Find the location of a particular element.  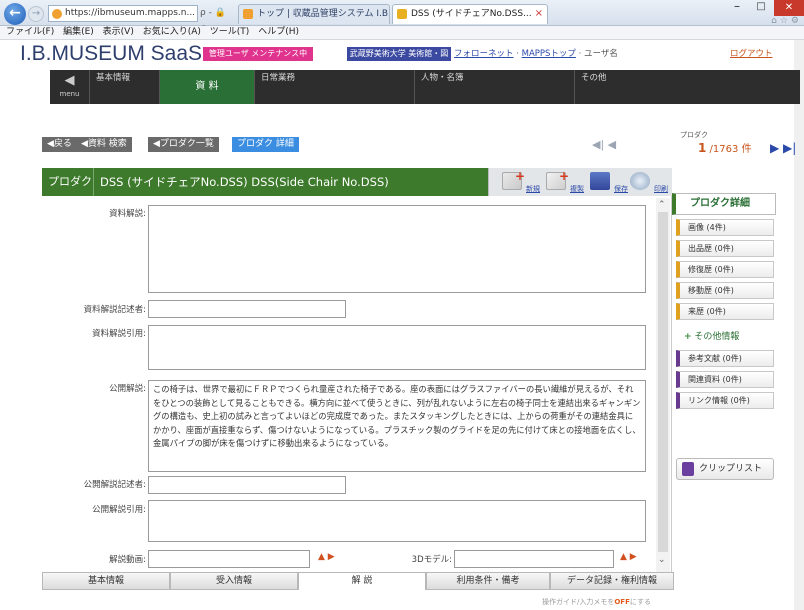

minimize-icon: – is located at coordinates (737, 8).